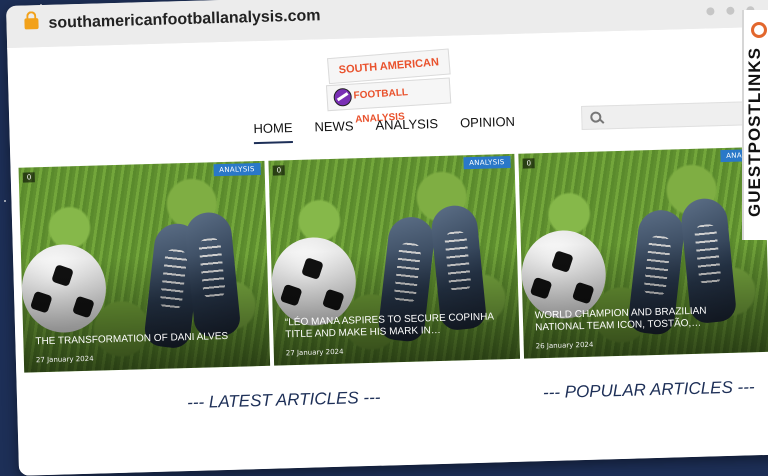 This screenshot has width=768, height=476. What do you see at coordinates (564, 345) in the screenshot?
I see `article-date: 26 January 2024` at bounding box center [564, 345].